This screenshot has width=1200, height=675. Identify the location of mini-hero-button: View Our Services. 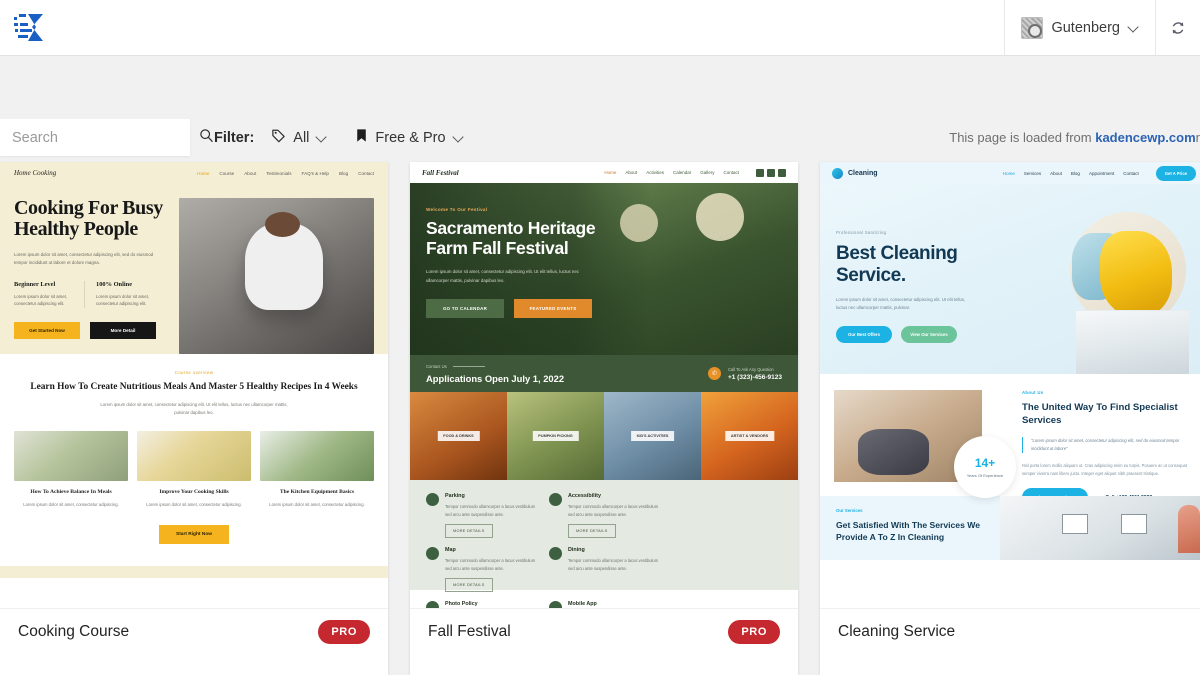
(929, 334).